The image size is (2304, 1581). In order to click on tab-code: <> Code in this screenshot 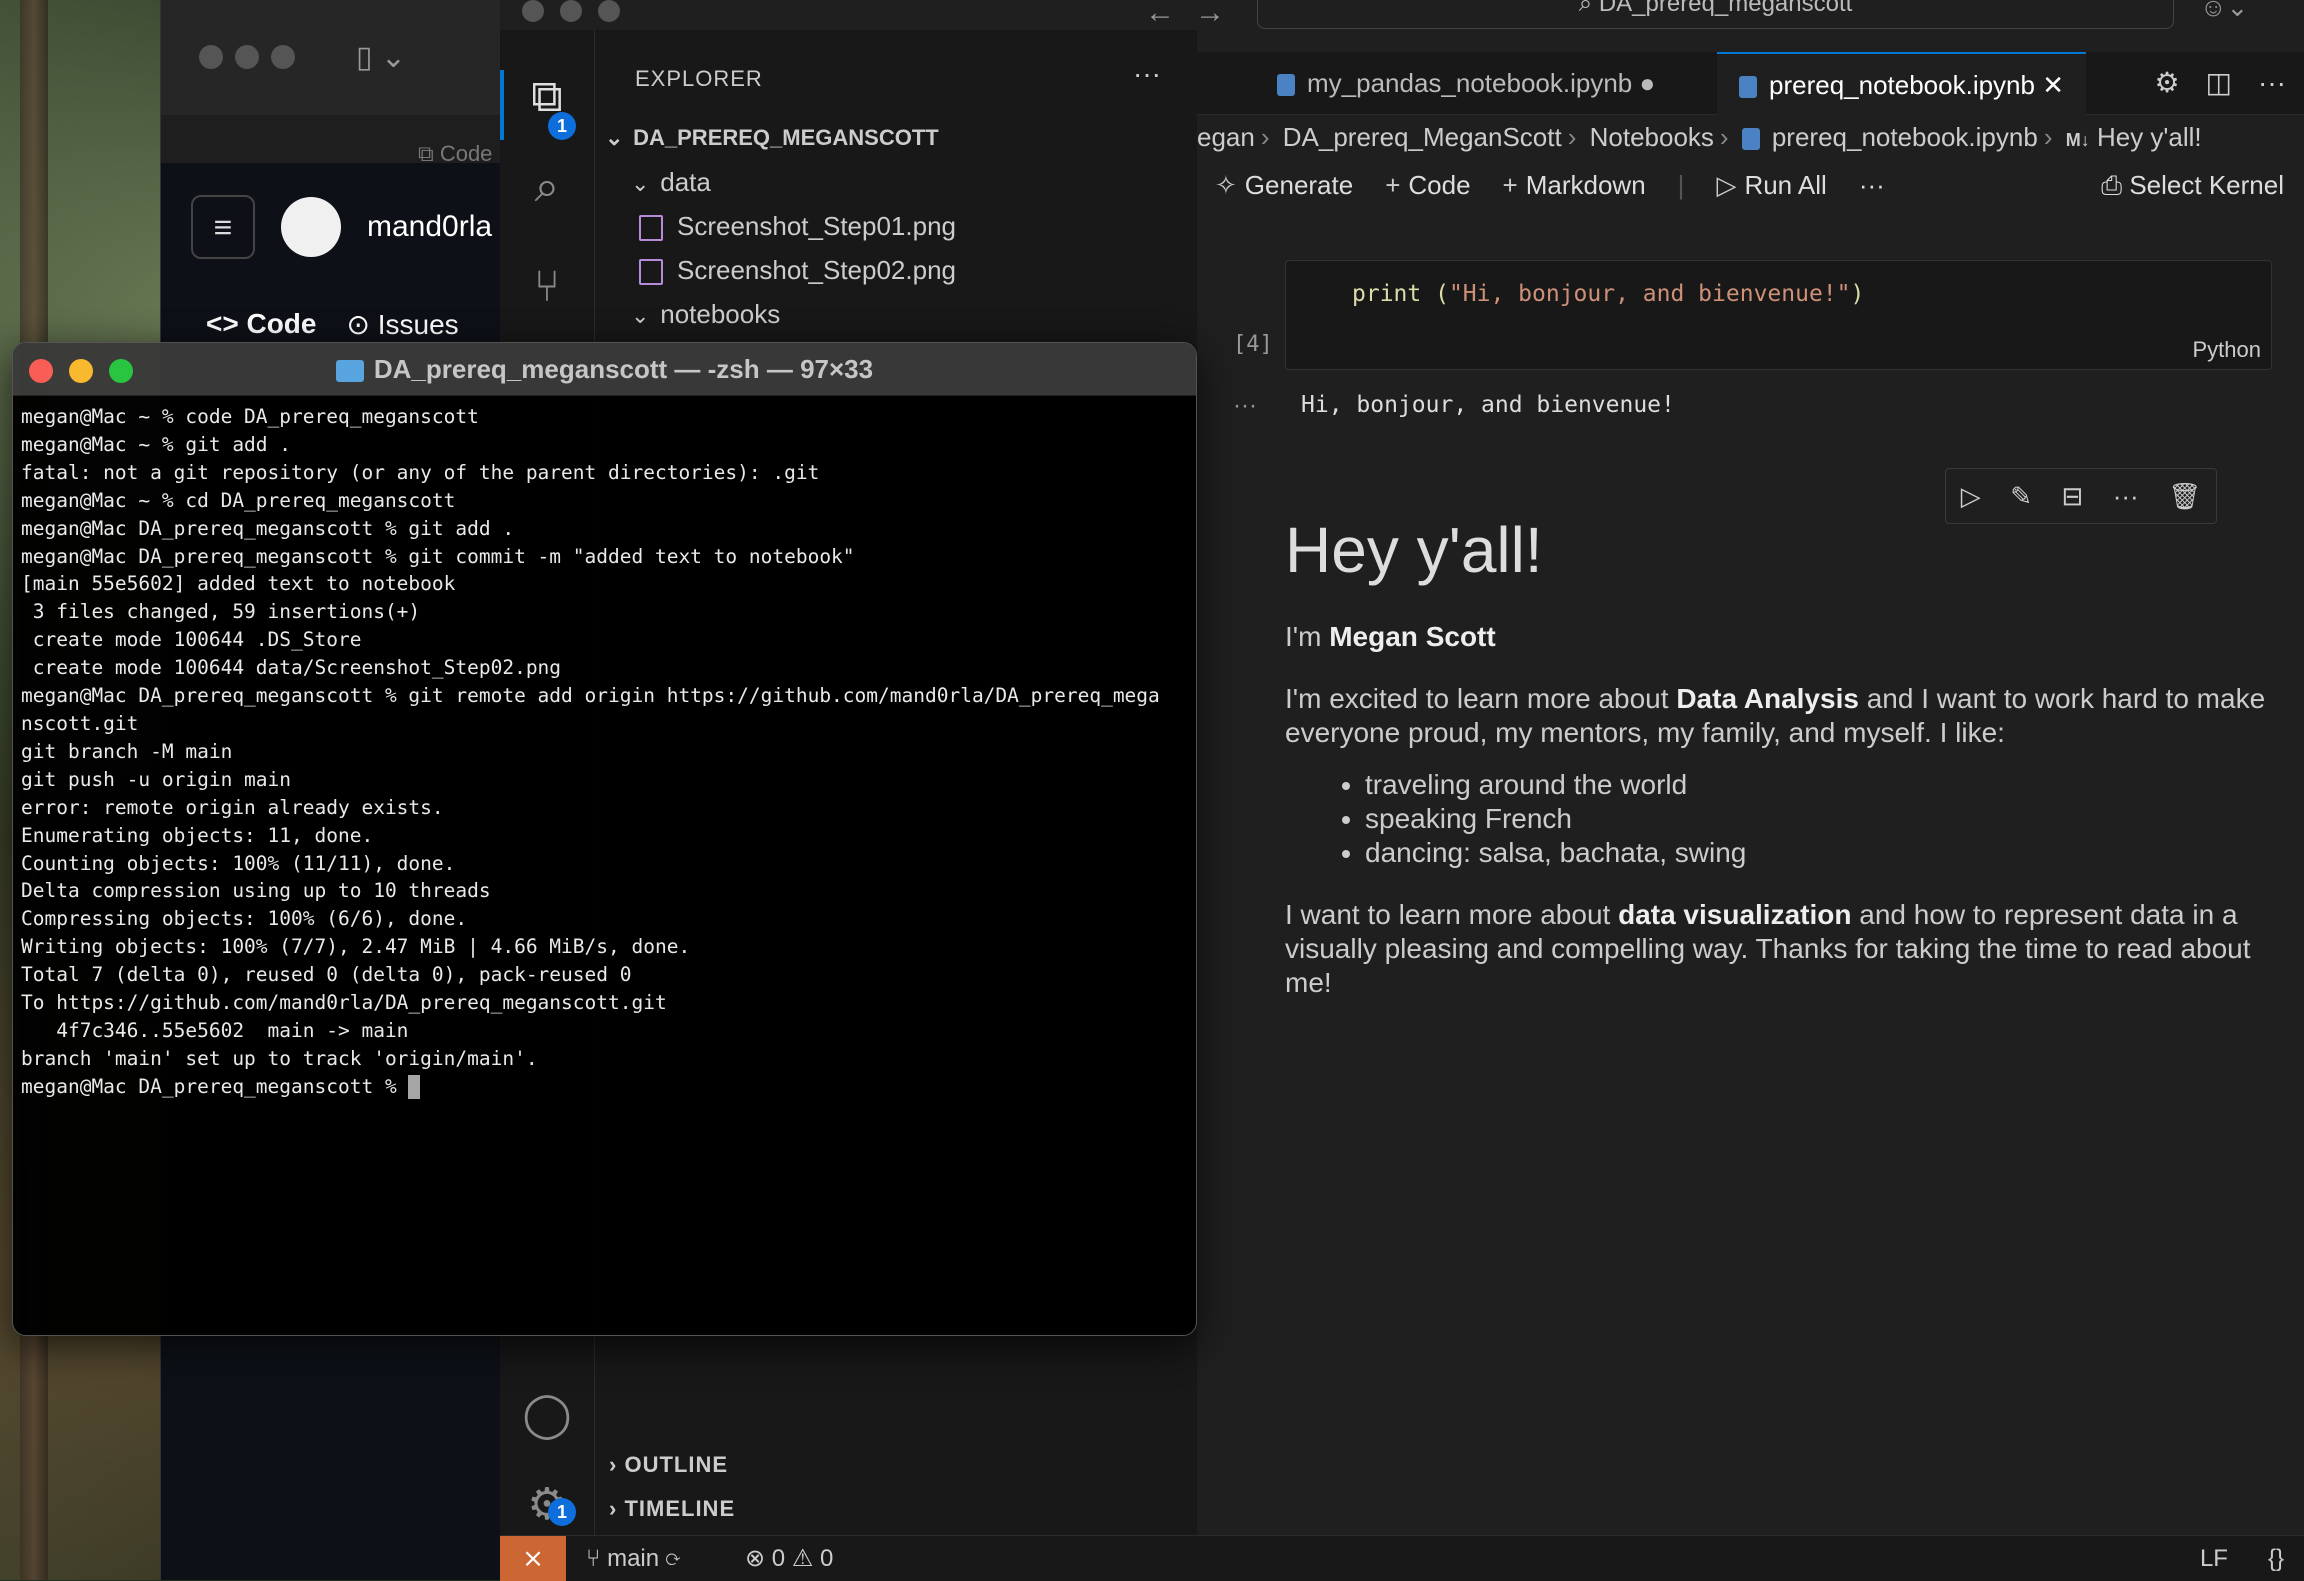, I will do `click(261, 324)`.